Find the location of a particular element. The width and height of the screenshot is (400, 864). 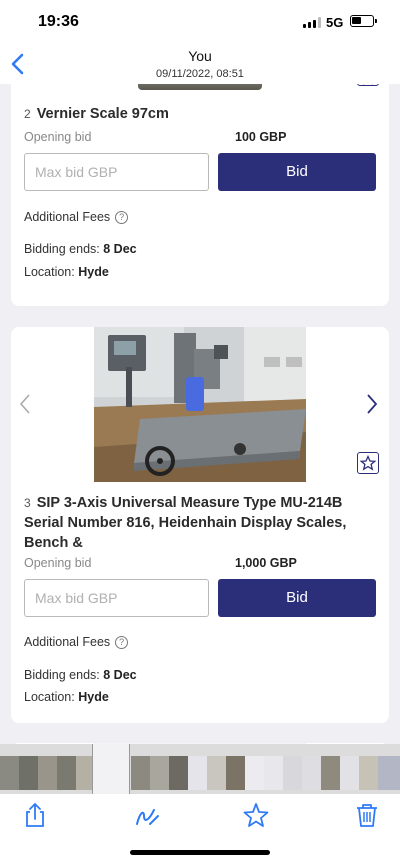

machine-photo is located at coordinates (200, 404).